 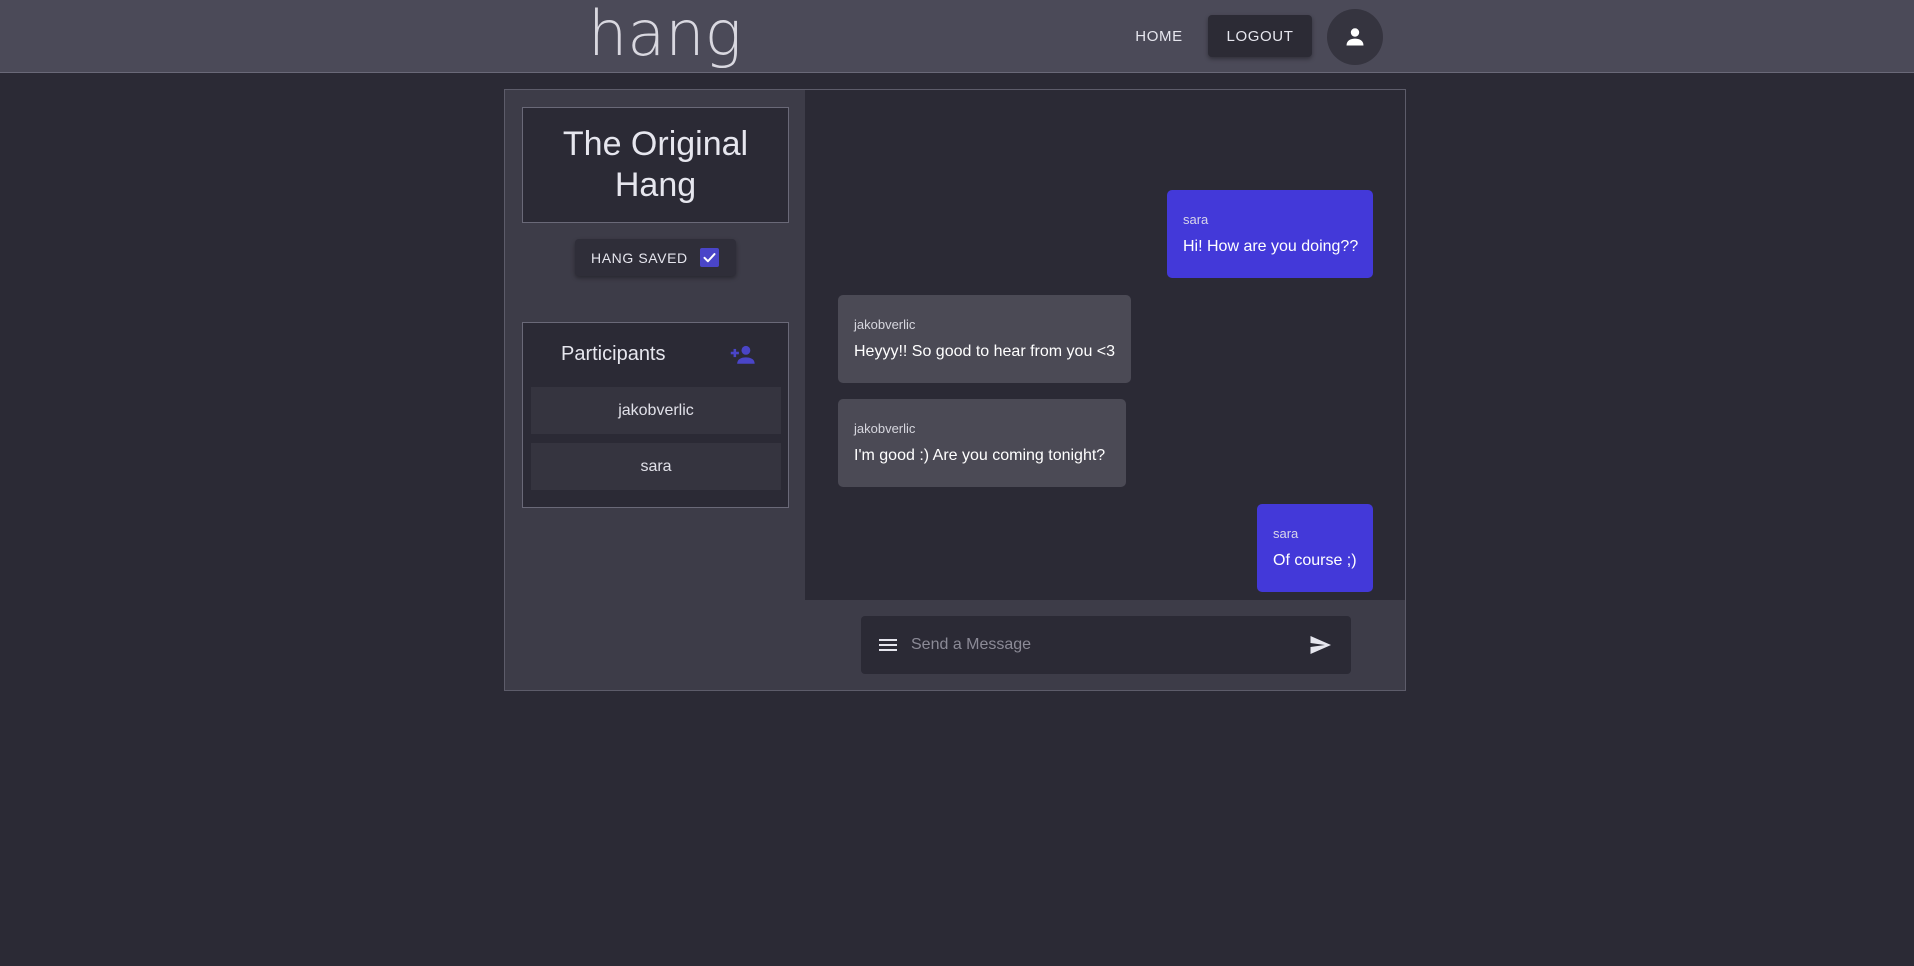 I want to click on person-icon, so click(x=1355, y=37).